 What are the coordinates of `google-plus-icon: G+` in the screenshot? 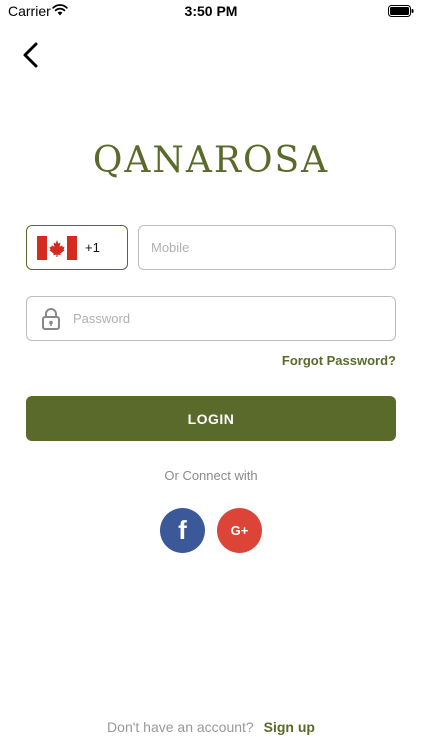 It's located at (239, 530).